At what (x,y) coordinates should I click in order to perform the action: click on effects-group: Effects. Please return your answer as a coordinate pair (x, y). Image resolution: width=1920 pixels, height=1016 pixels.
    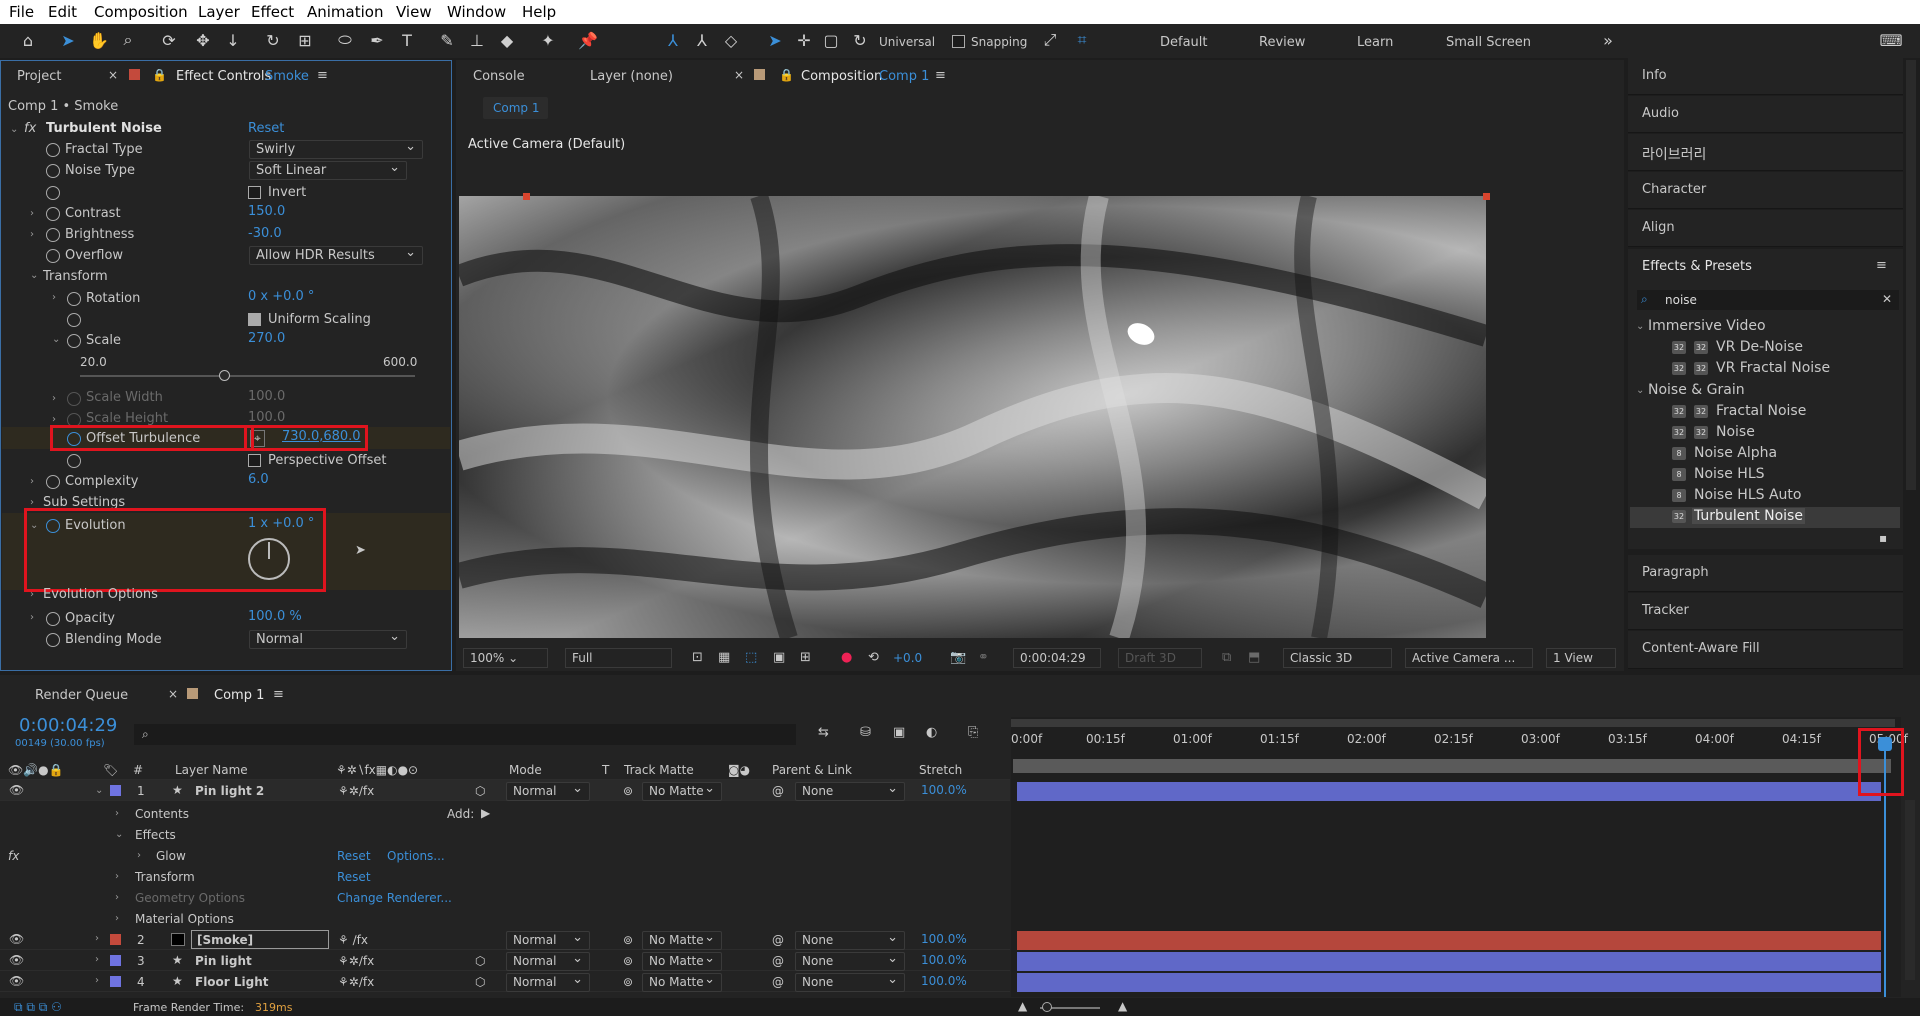
    Looking at the image, I should click on (155, 835).